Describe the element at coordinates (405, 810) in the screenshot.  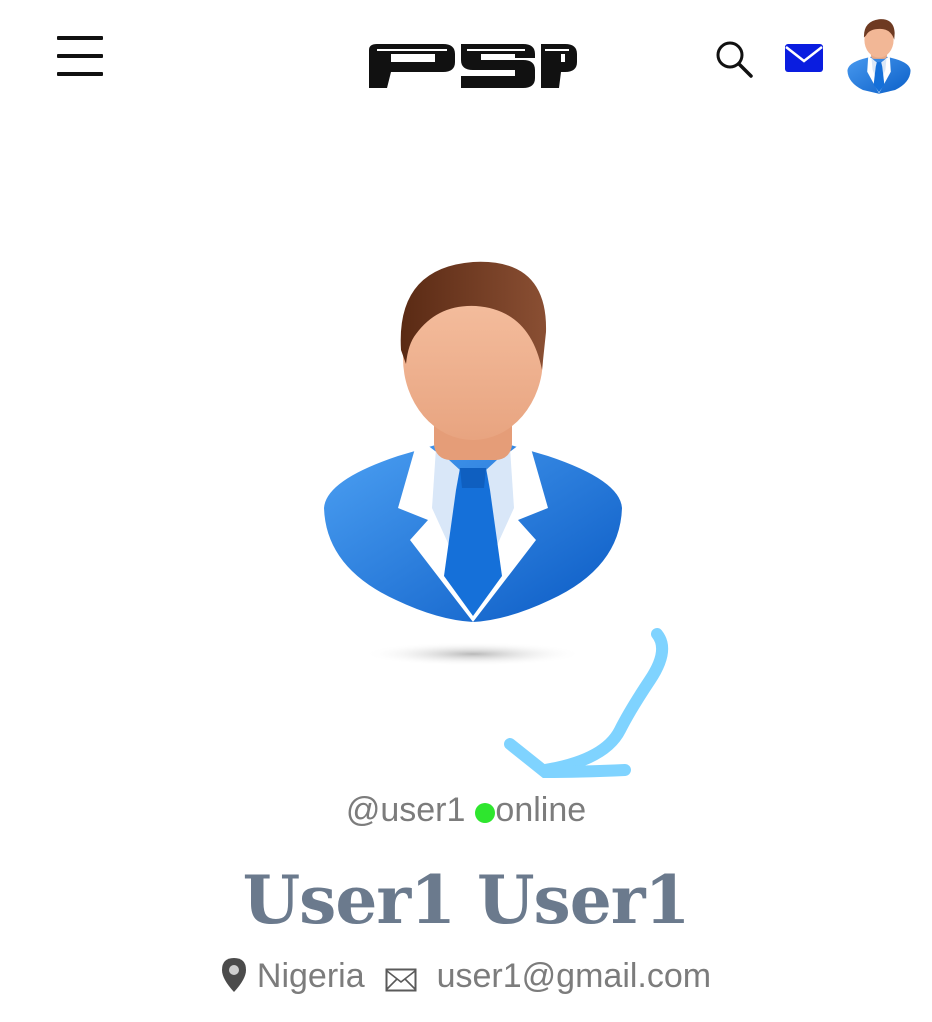
I see `username: @user1` at that location.